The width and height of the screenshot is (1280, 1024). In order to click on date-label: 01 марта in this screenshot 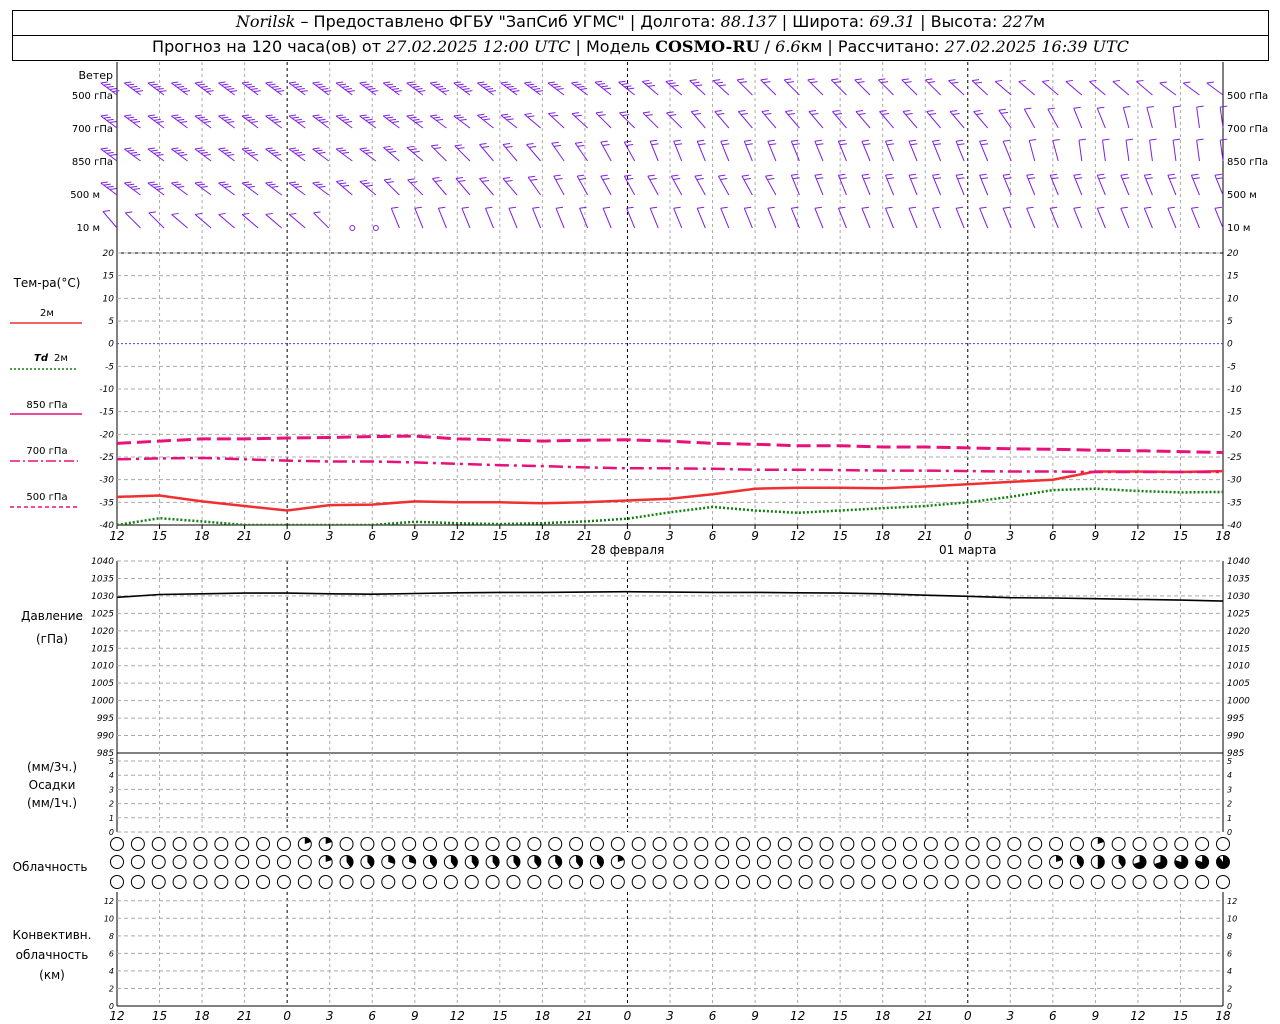, I will do `click(967, 550)`.